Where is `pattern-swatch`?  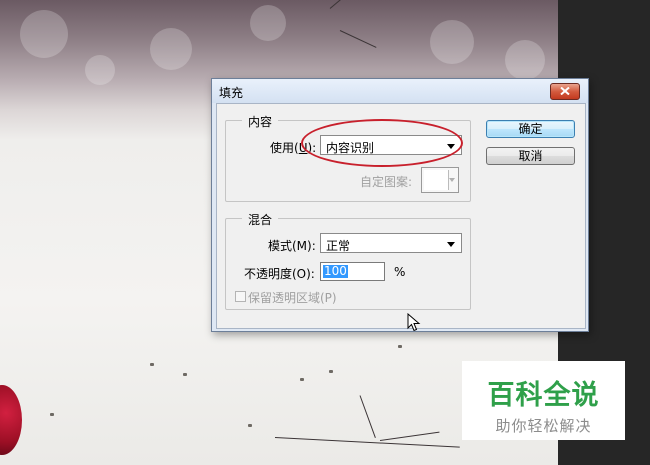
pattern-swatch is located at coordinates (436, 180).